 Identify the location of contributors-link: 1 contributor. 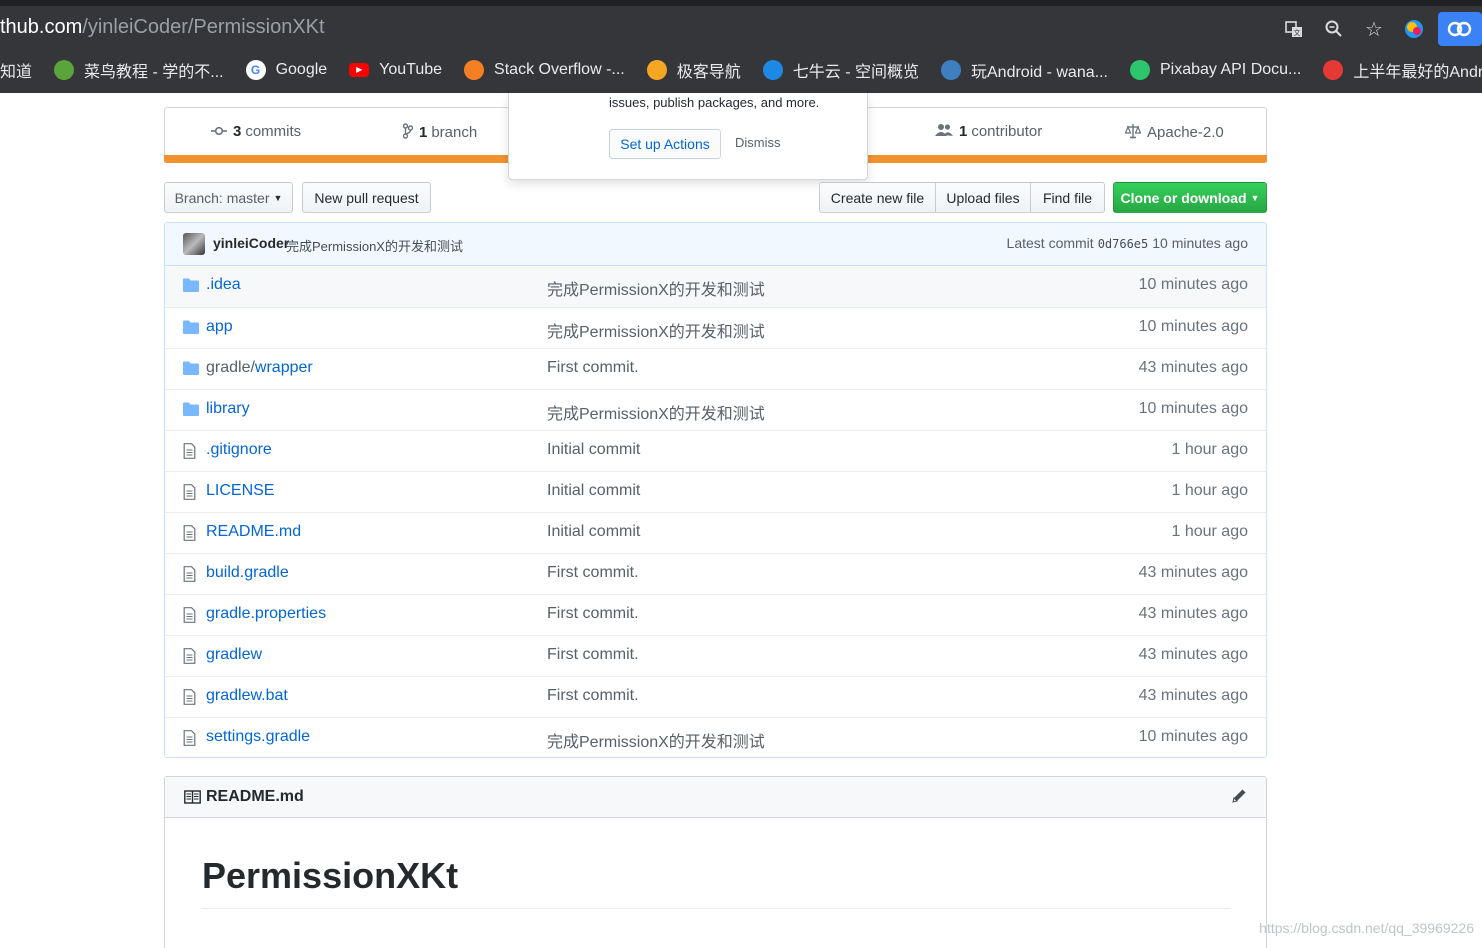
(988, 131).